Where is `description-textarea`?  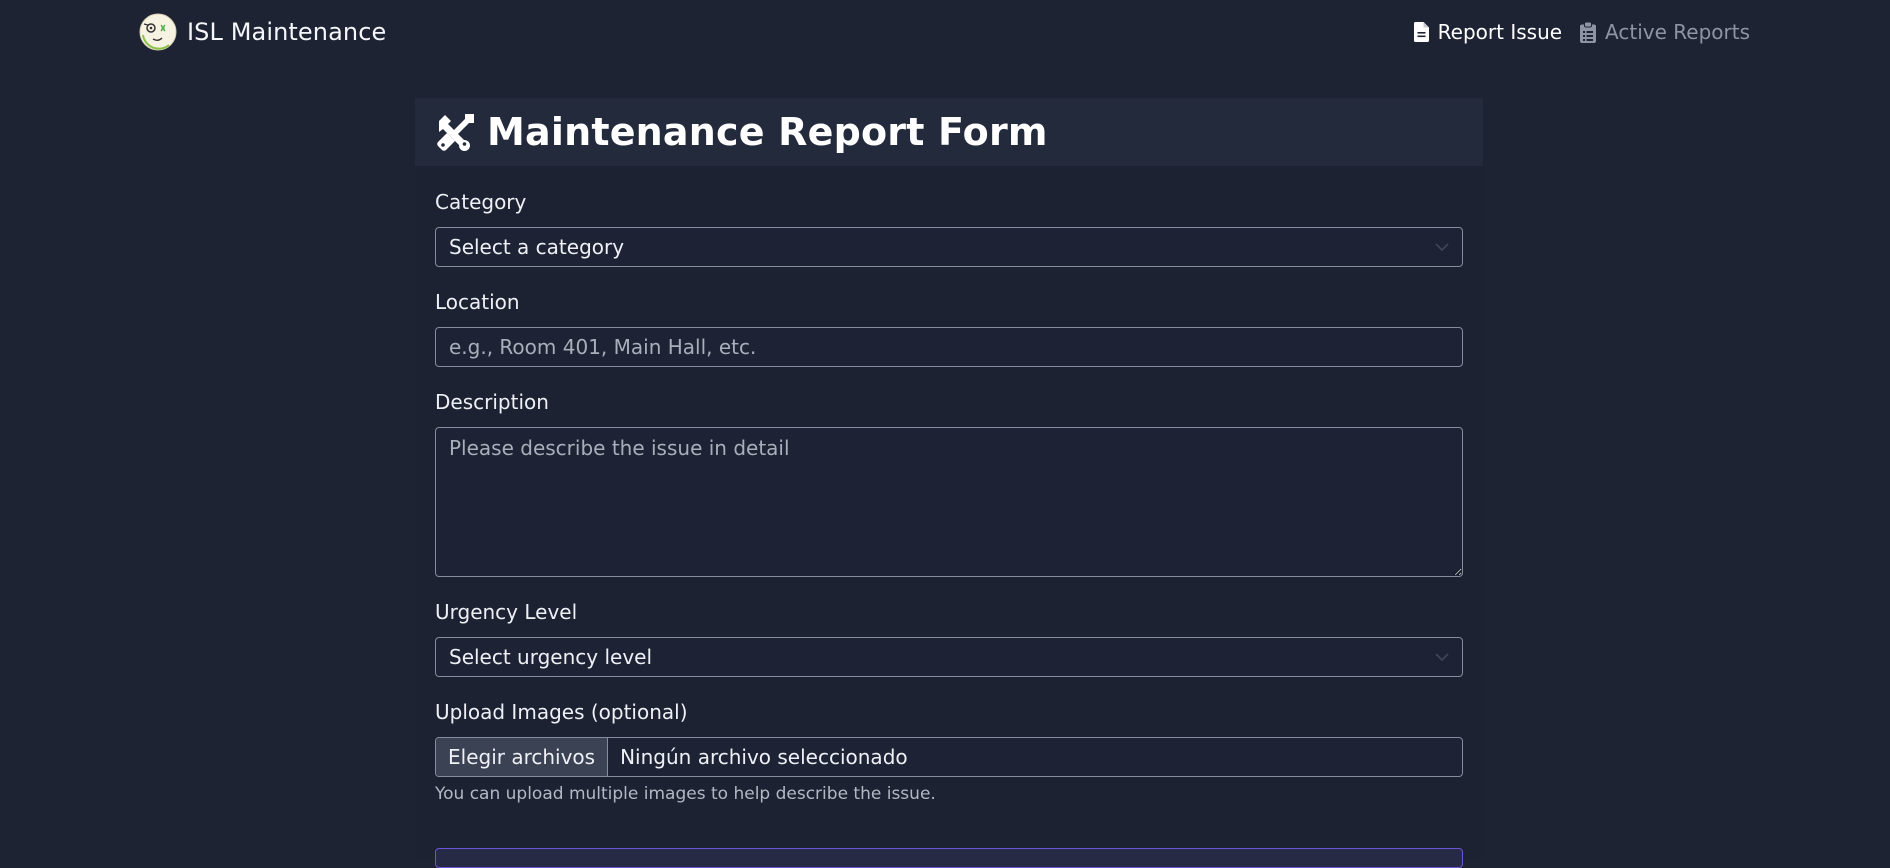 description-textarea is located at coordinates (949, 502).